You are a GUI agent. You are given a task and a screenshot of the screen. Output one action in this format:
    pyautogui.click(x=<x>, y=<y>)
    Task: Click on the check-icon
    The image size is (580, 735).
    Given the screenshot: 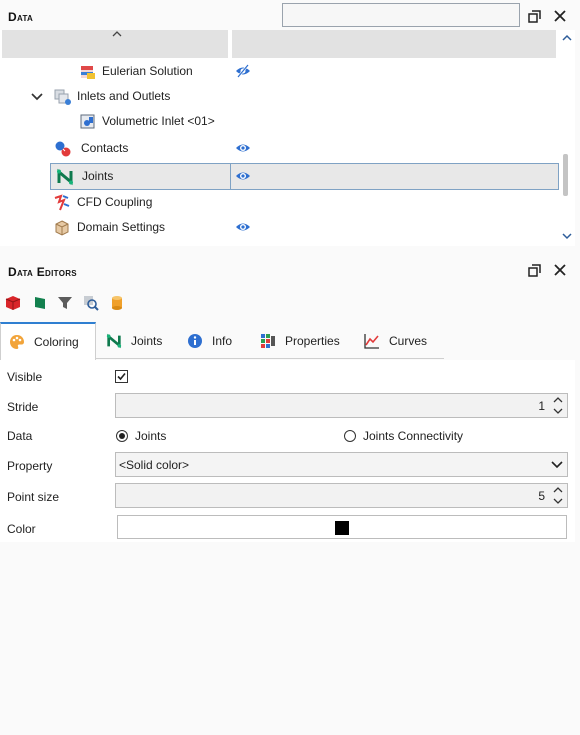 What is the action you would take?
    pyautogui.click(x=121, y=376)
    